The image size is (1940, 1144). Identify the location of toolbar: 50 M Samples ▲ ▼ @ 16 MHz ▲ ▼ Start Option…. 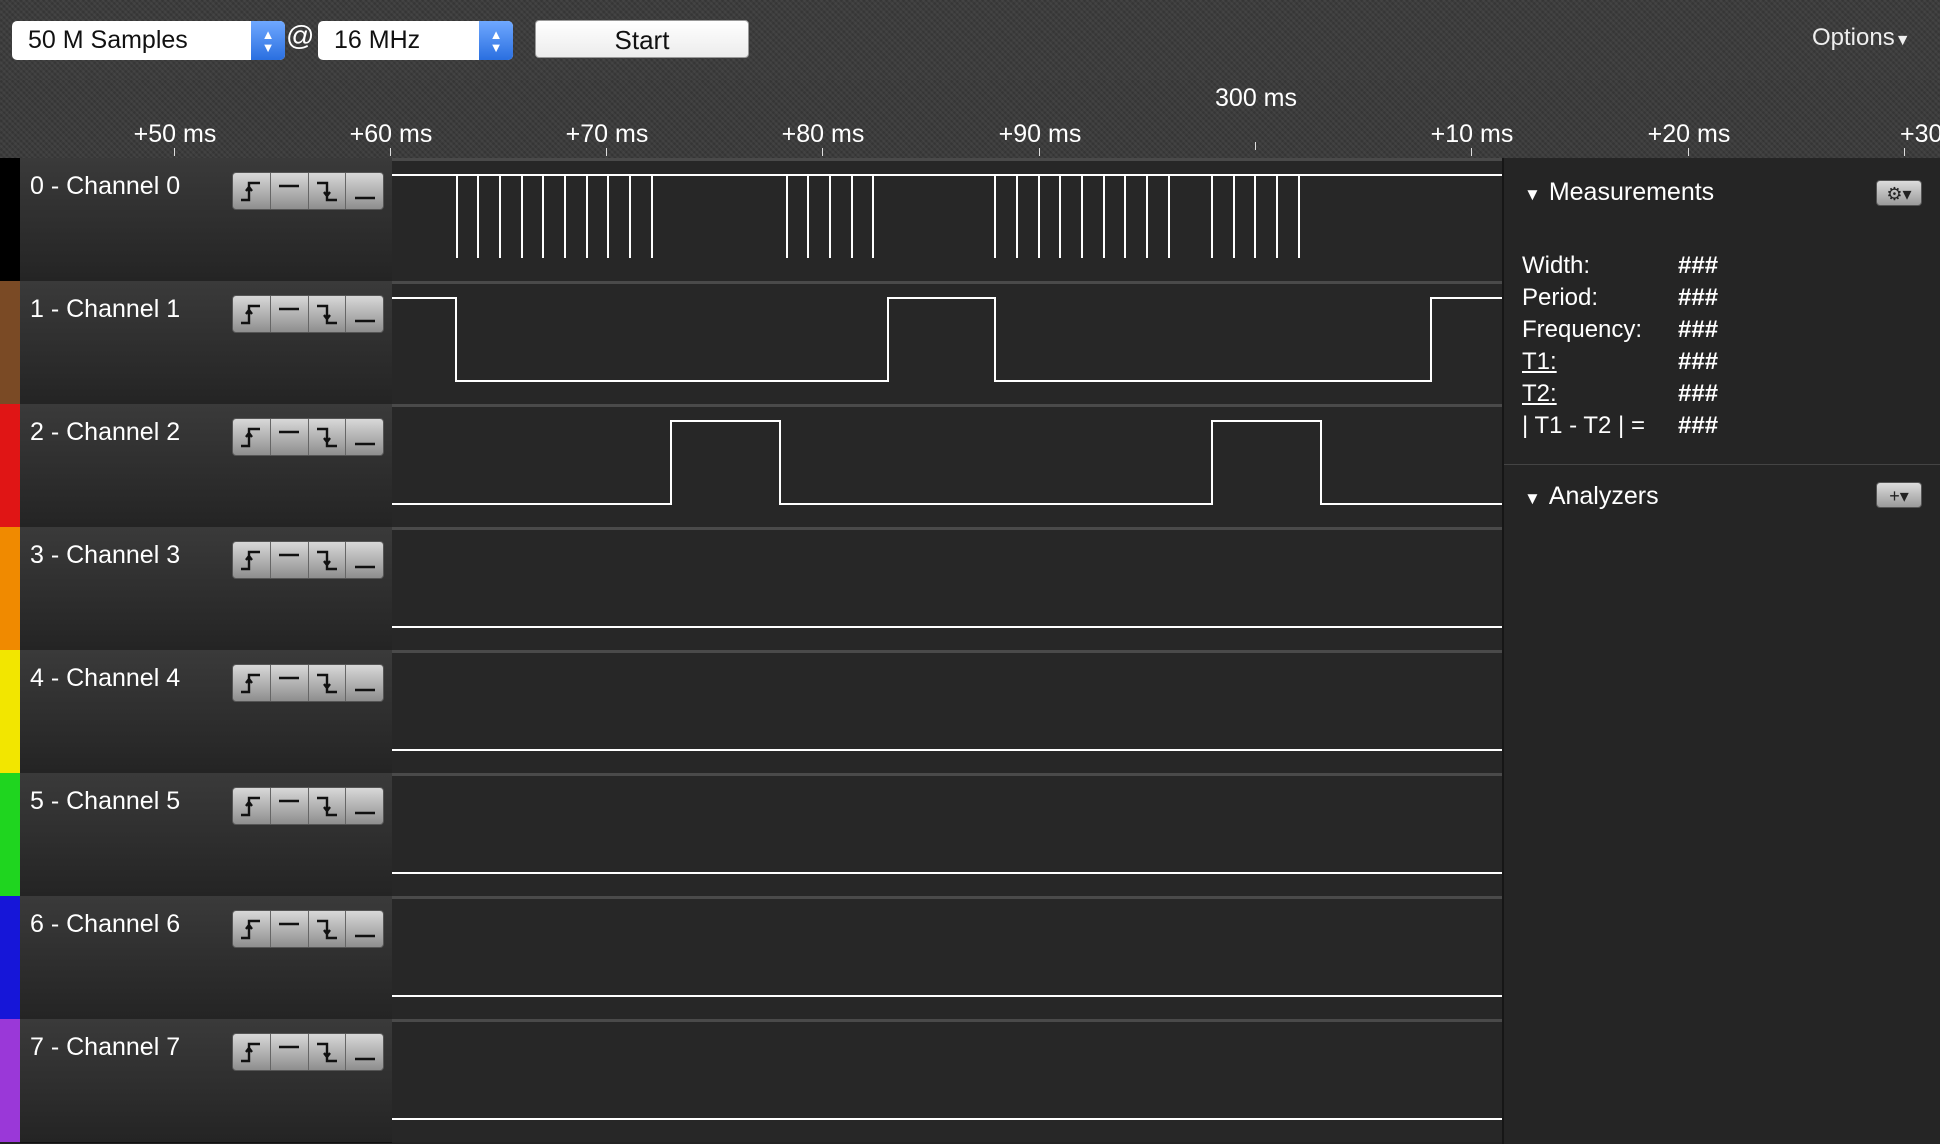
(970, 40).